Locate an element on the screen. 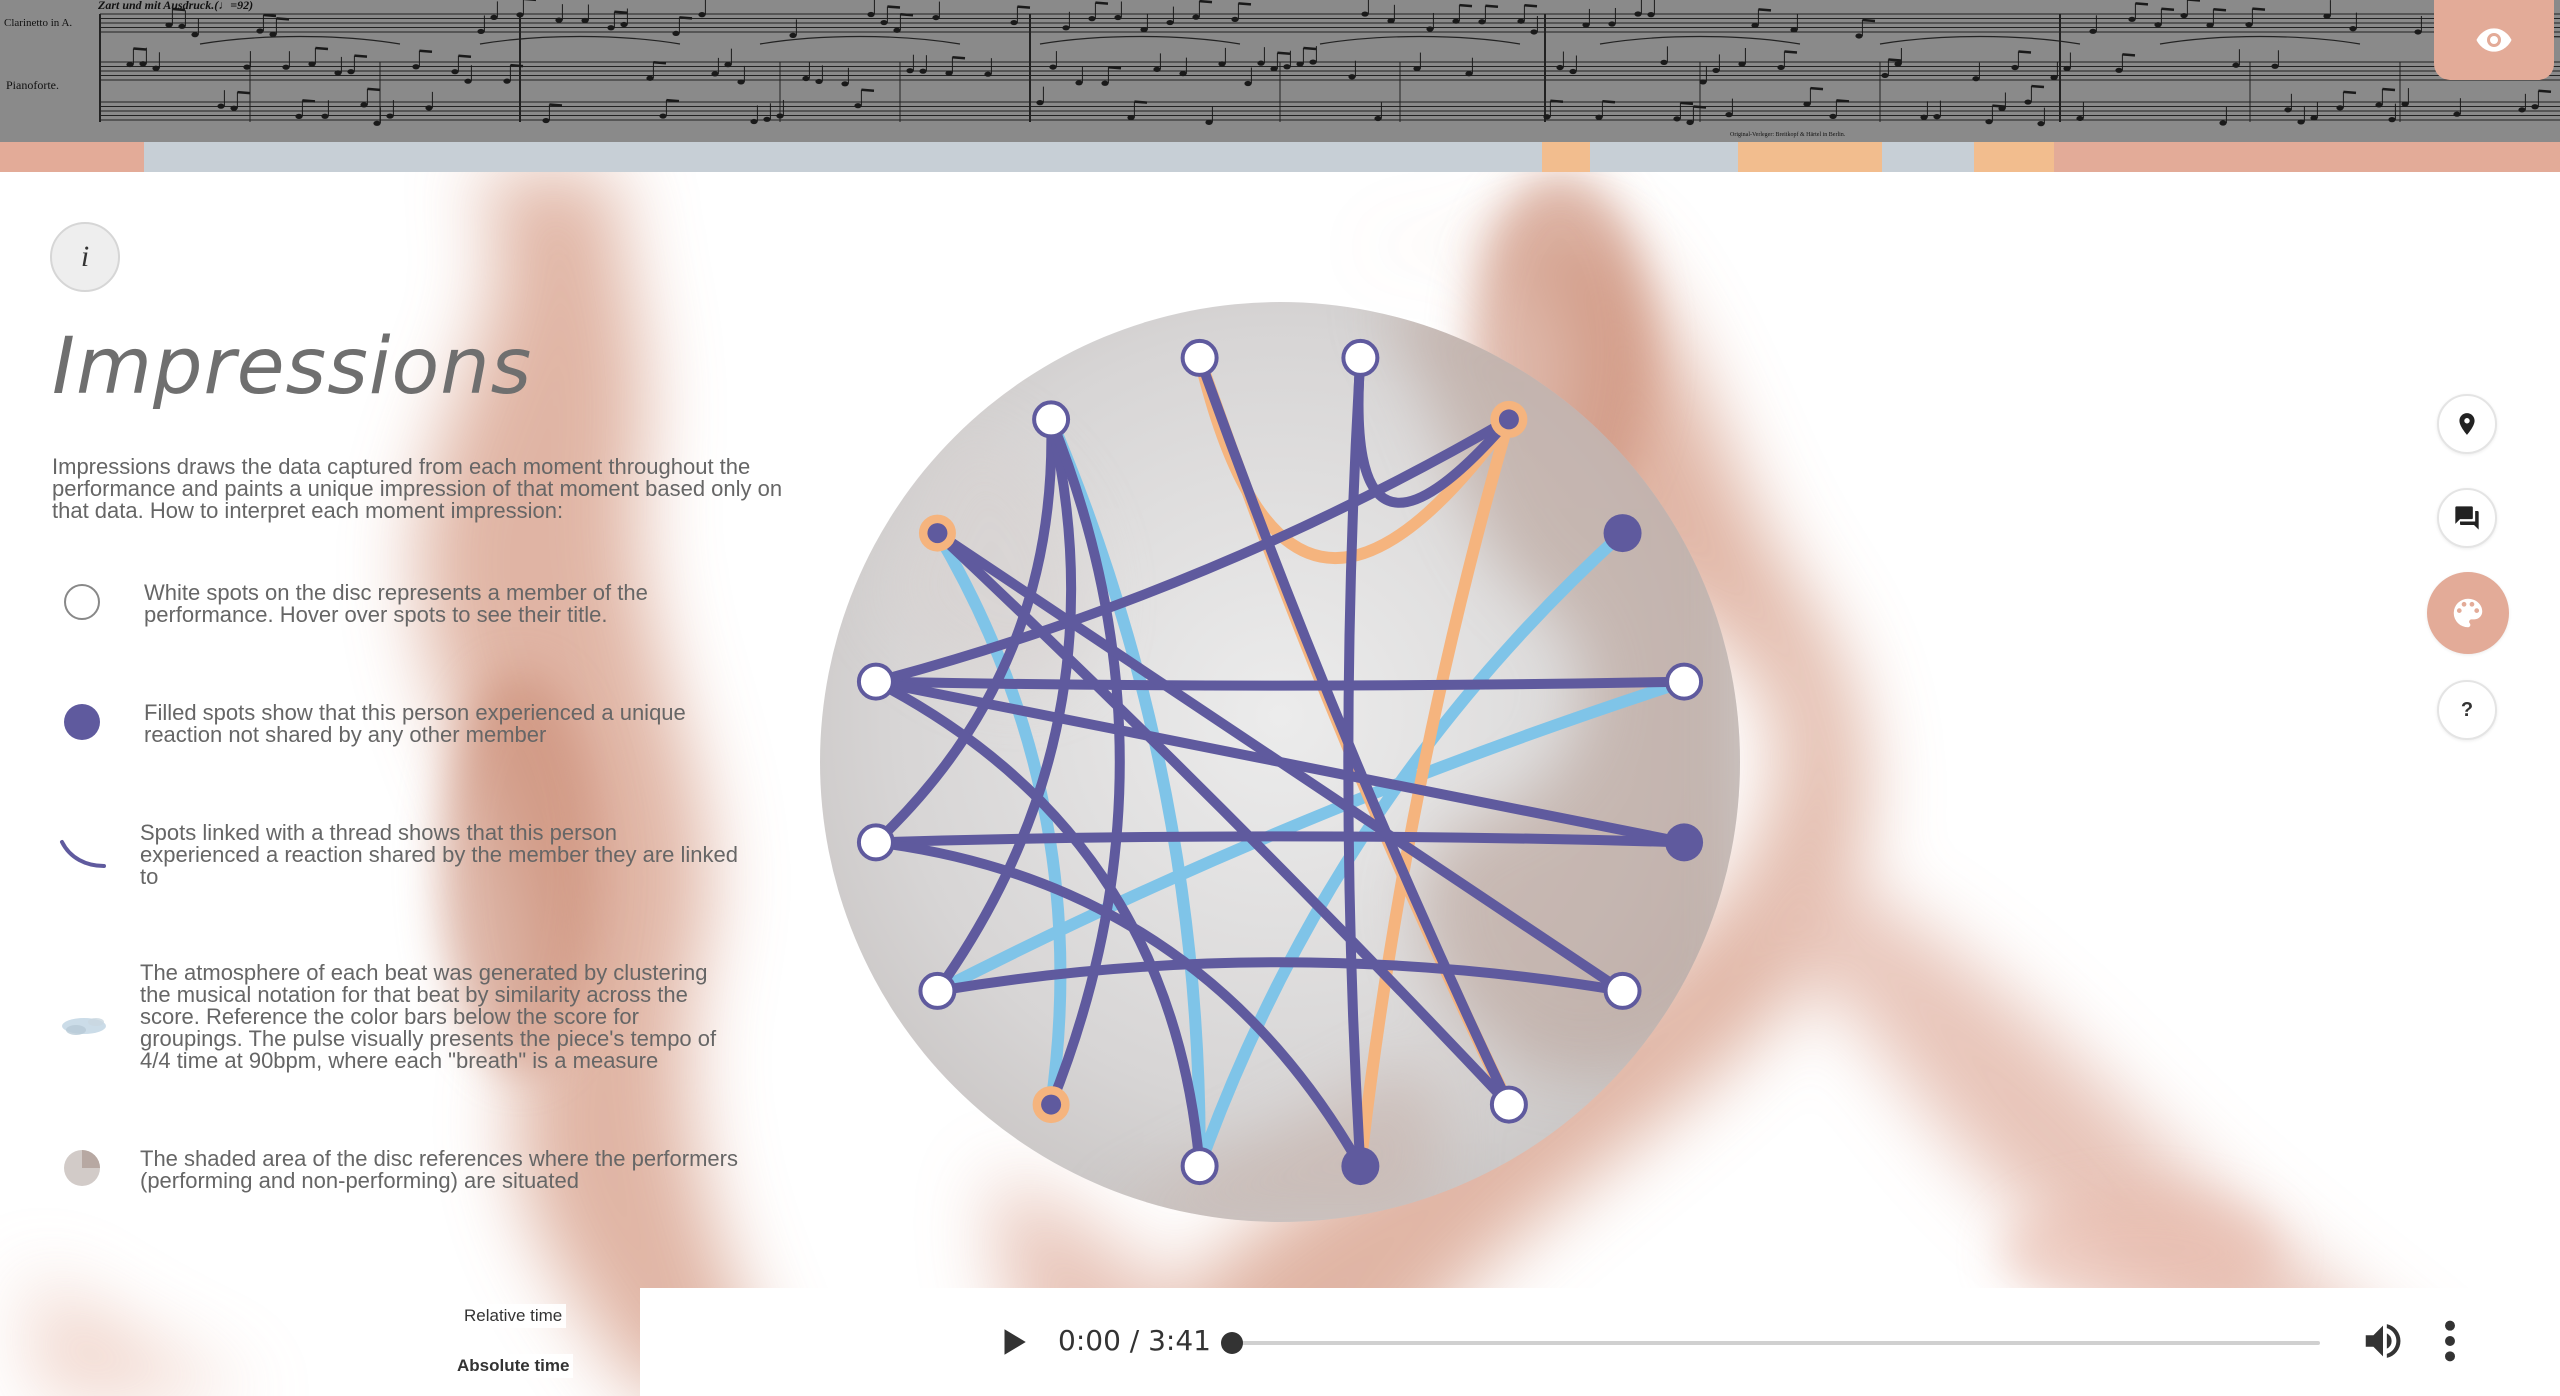 This screenshot has width=2560, height=1396. location-pin-icon is located at coordinates (2467, 424).